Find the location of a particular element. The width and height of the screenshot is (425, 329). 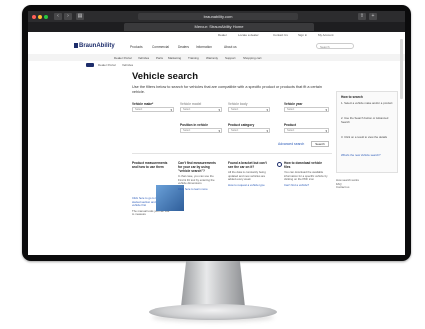

util-contact: Contact Us is located at coordinates (280, 35).